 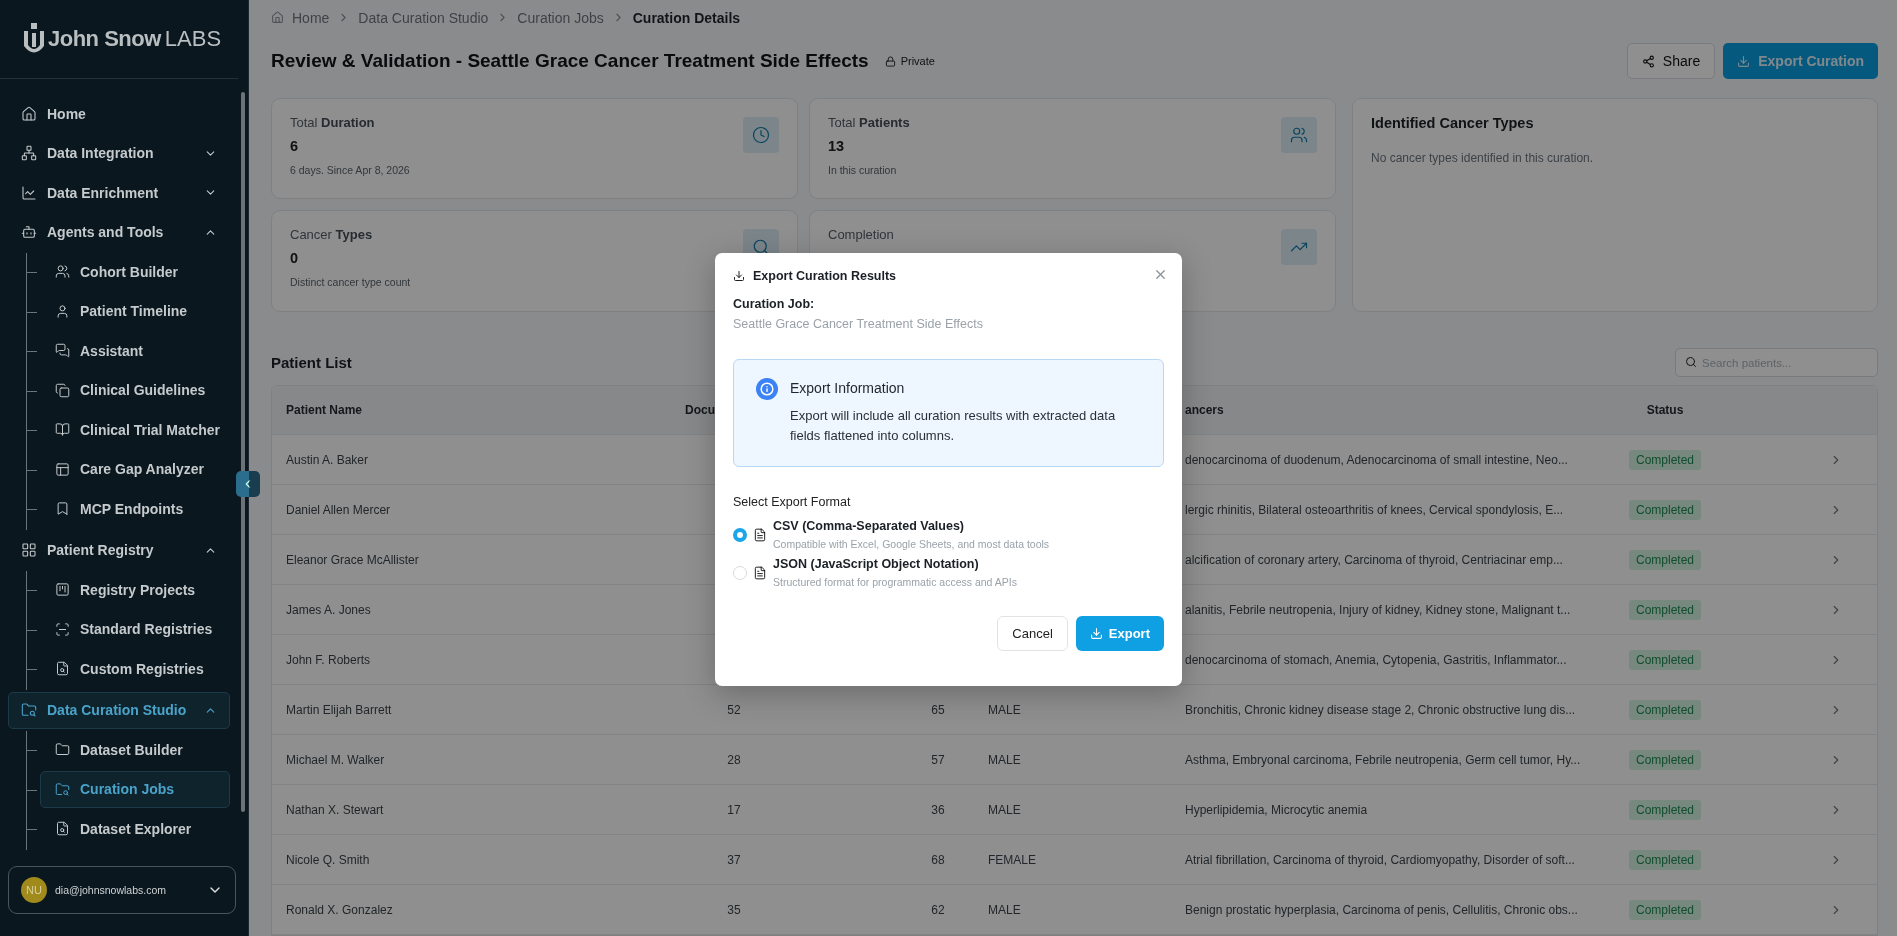 I want to click on trending-up-icon, so click(x=1299, y=247).